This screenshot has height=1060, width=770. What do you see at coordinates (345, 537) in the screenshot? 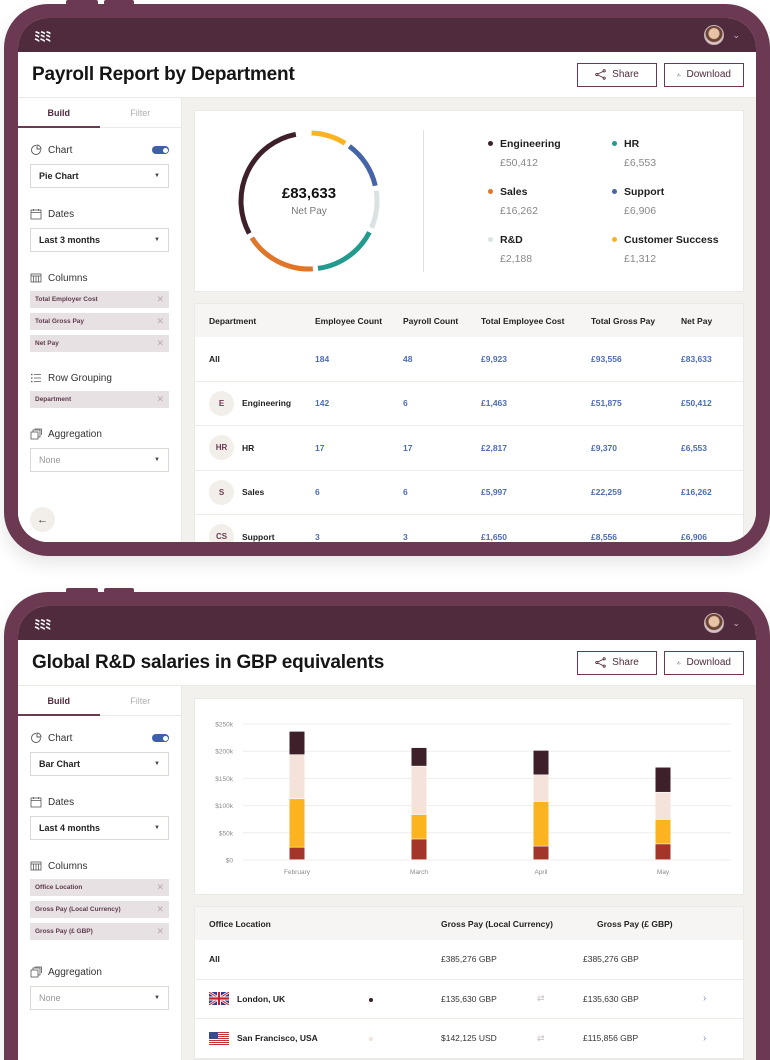
I see `employee-count: 3` at bounding box center [345, 537].